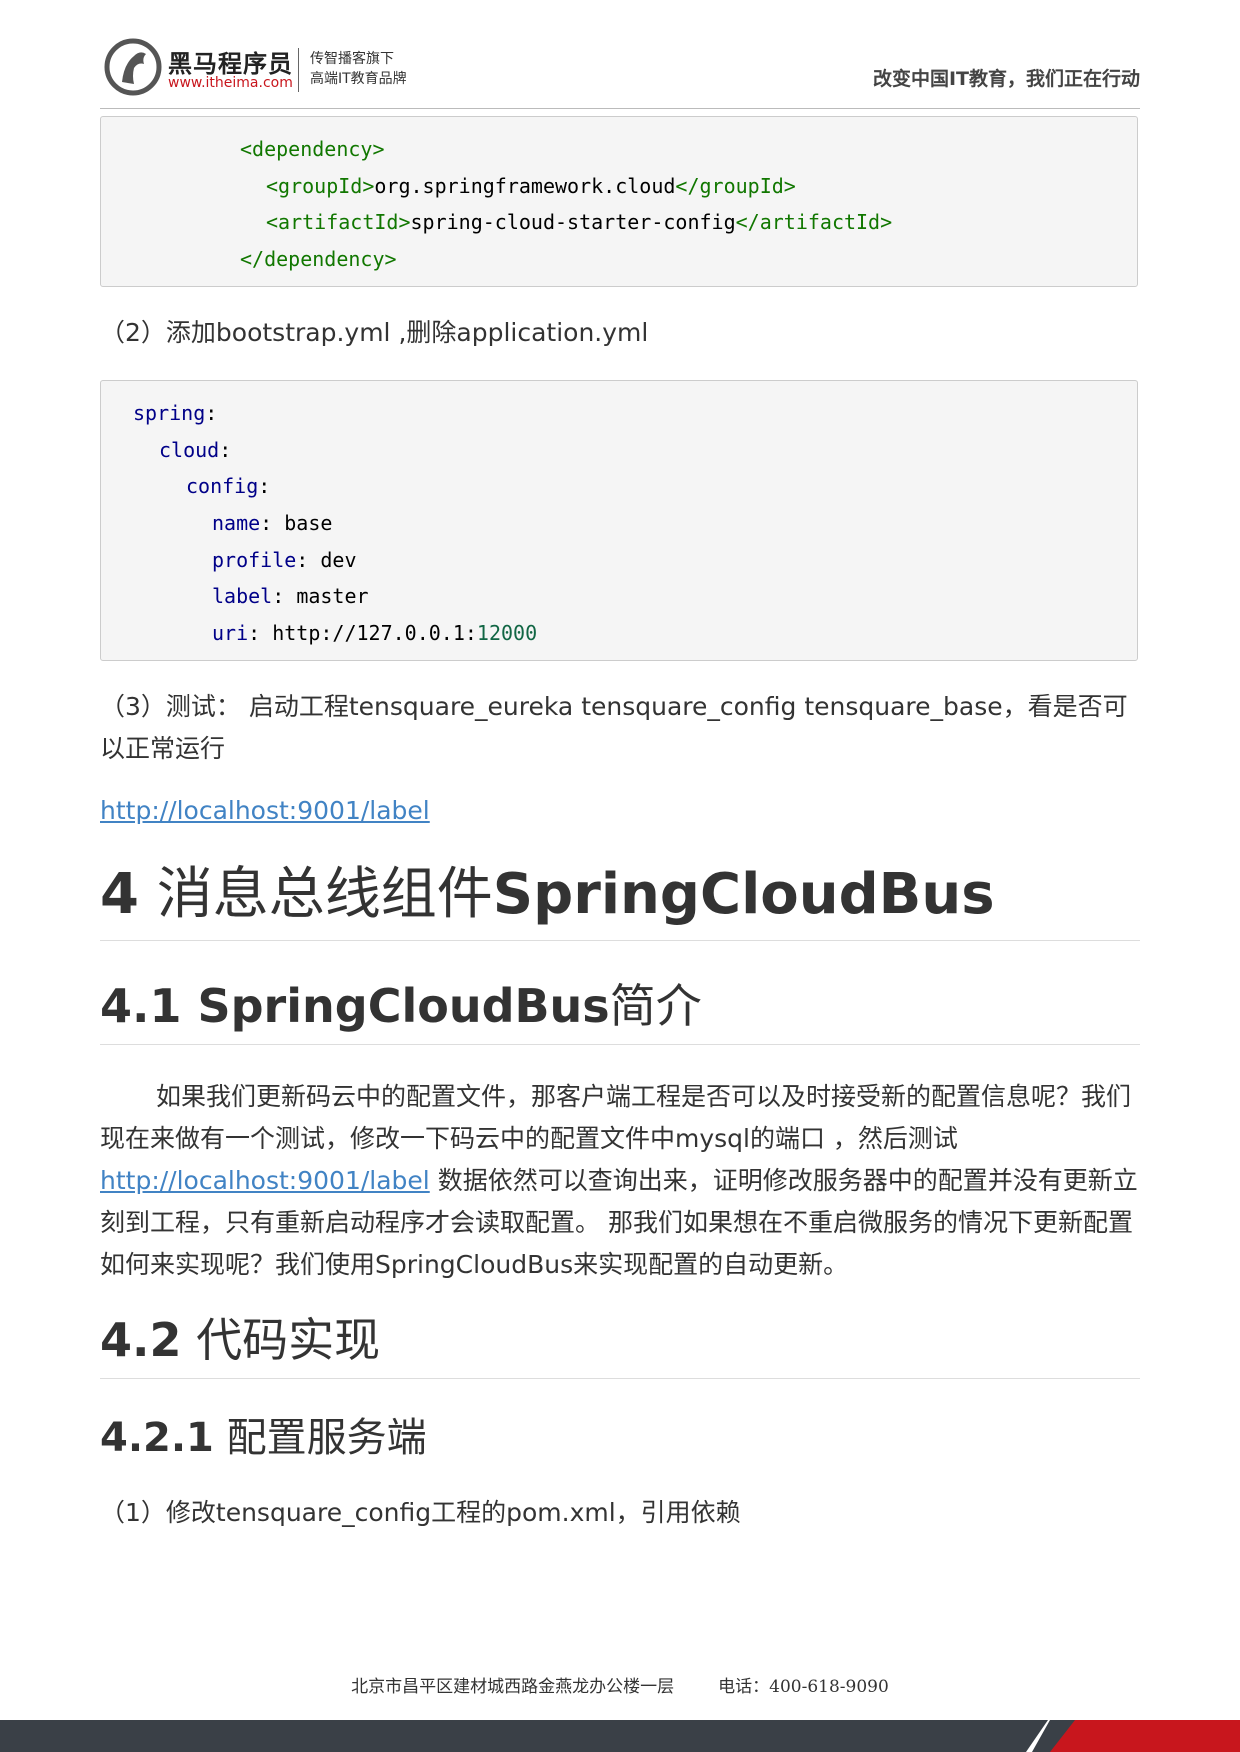 The height and width of the screenshot is (1752, 1240). I want to click on header-slogan: 改变中国IT教育，我们正在行动, so click(1006, 79).